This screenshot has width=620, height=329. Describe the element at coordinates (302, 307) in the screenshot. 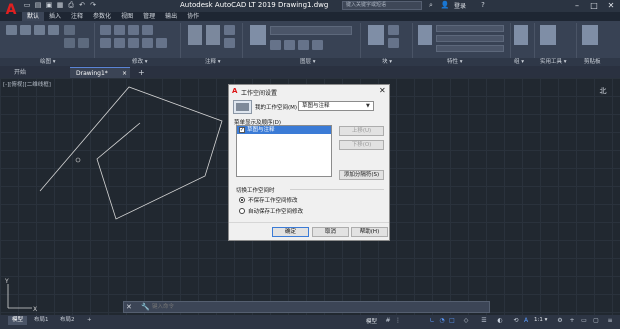

I see `command-input` at that location.